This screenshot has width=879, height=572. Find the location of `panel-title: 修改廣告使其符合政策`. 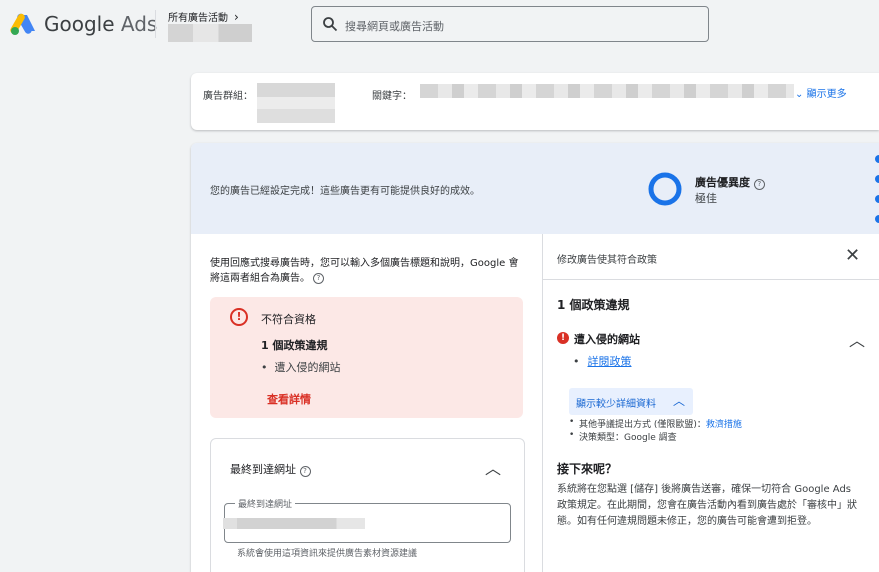

panel-title: 修改廣告使其符合政策 is located at coordinates (607, 260).